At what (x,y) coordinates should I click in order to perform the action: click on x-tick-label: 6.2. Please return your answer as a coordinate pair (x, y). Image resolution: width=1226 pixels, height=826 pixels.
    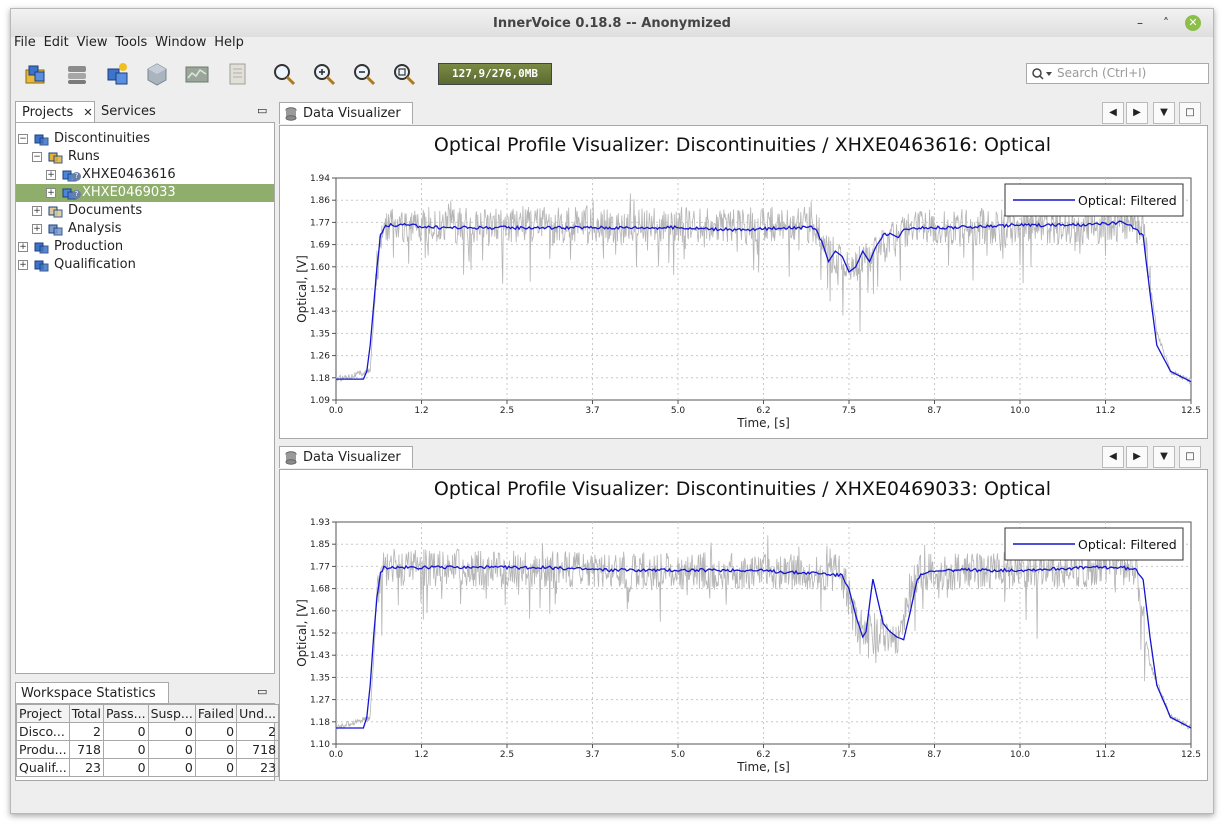
    Looking at the image, I should click on (763, 755).